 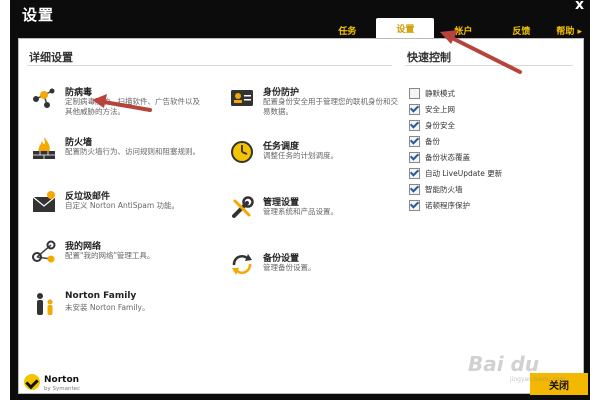 What do you see at coordinates (122, 205) in the screenshot?
I see `antispam-desc: 自定义 Norton AntiSpam 功能。` at bounding box center [122, 205].